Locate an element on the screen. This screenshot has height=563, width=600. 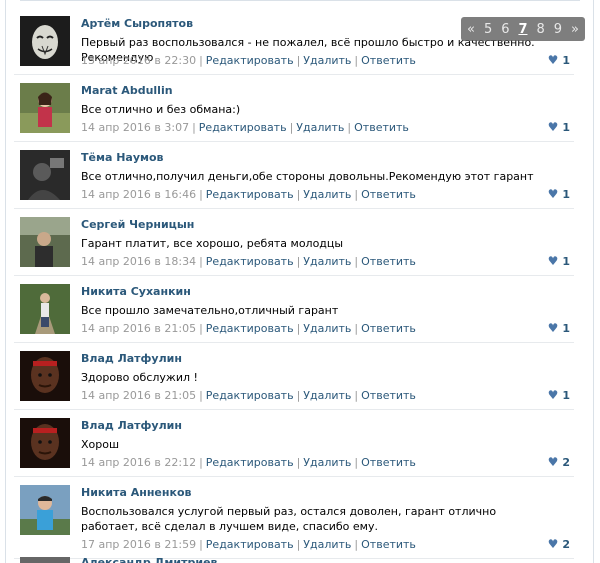
comment-date: 14 апр 2016 в 16:46 is located at coordinates (138, 194).